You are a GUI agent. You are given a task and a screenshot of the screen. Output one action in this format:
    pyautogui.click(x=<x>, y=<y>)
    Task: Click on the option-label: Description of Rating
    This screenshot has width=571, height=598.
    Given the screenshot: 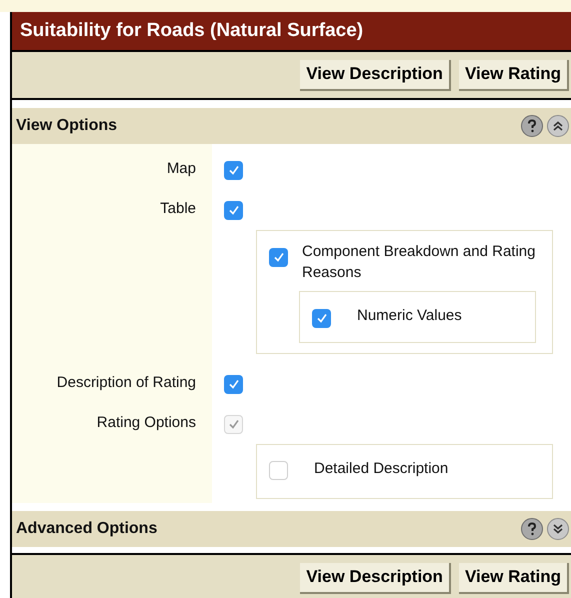 What is the action you would take?
    pyautogui.click(x=126, y=383)
    